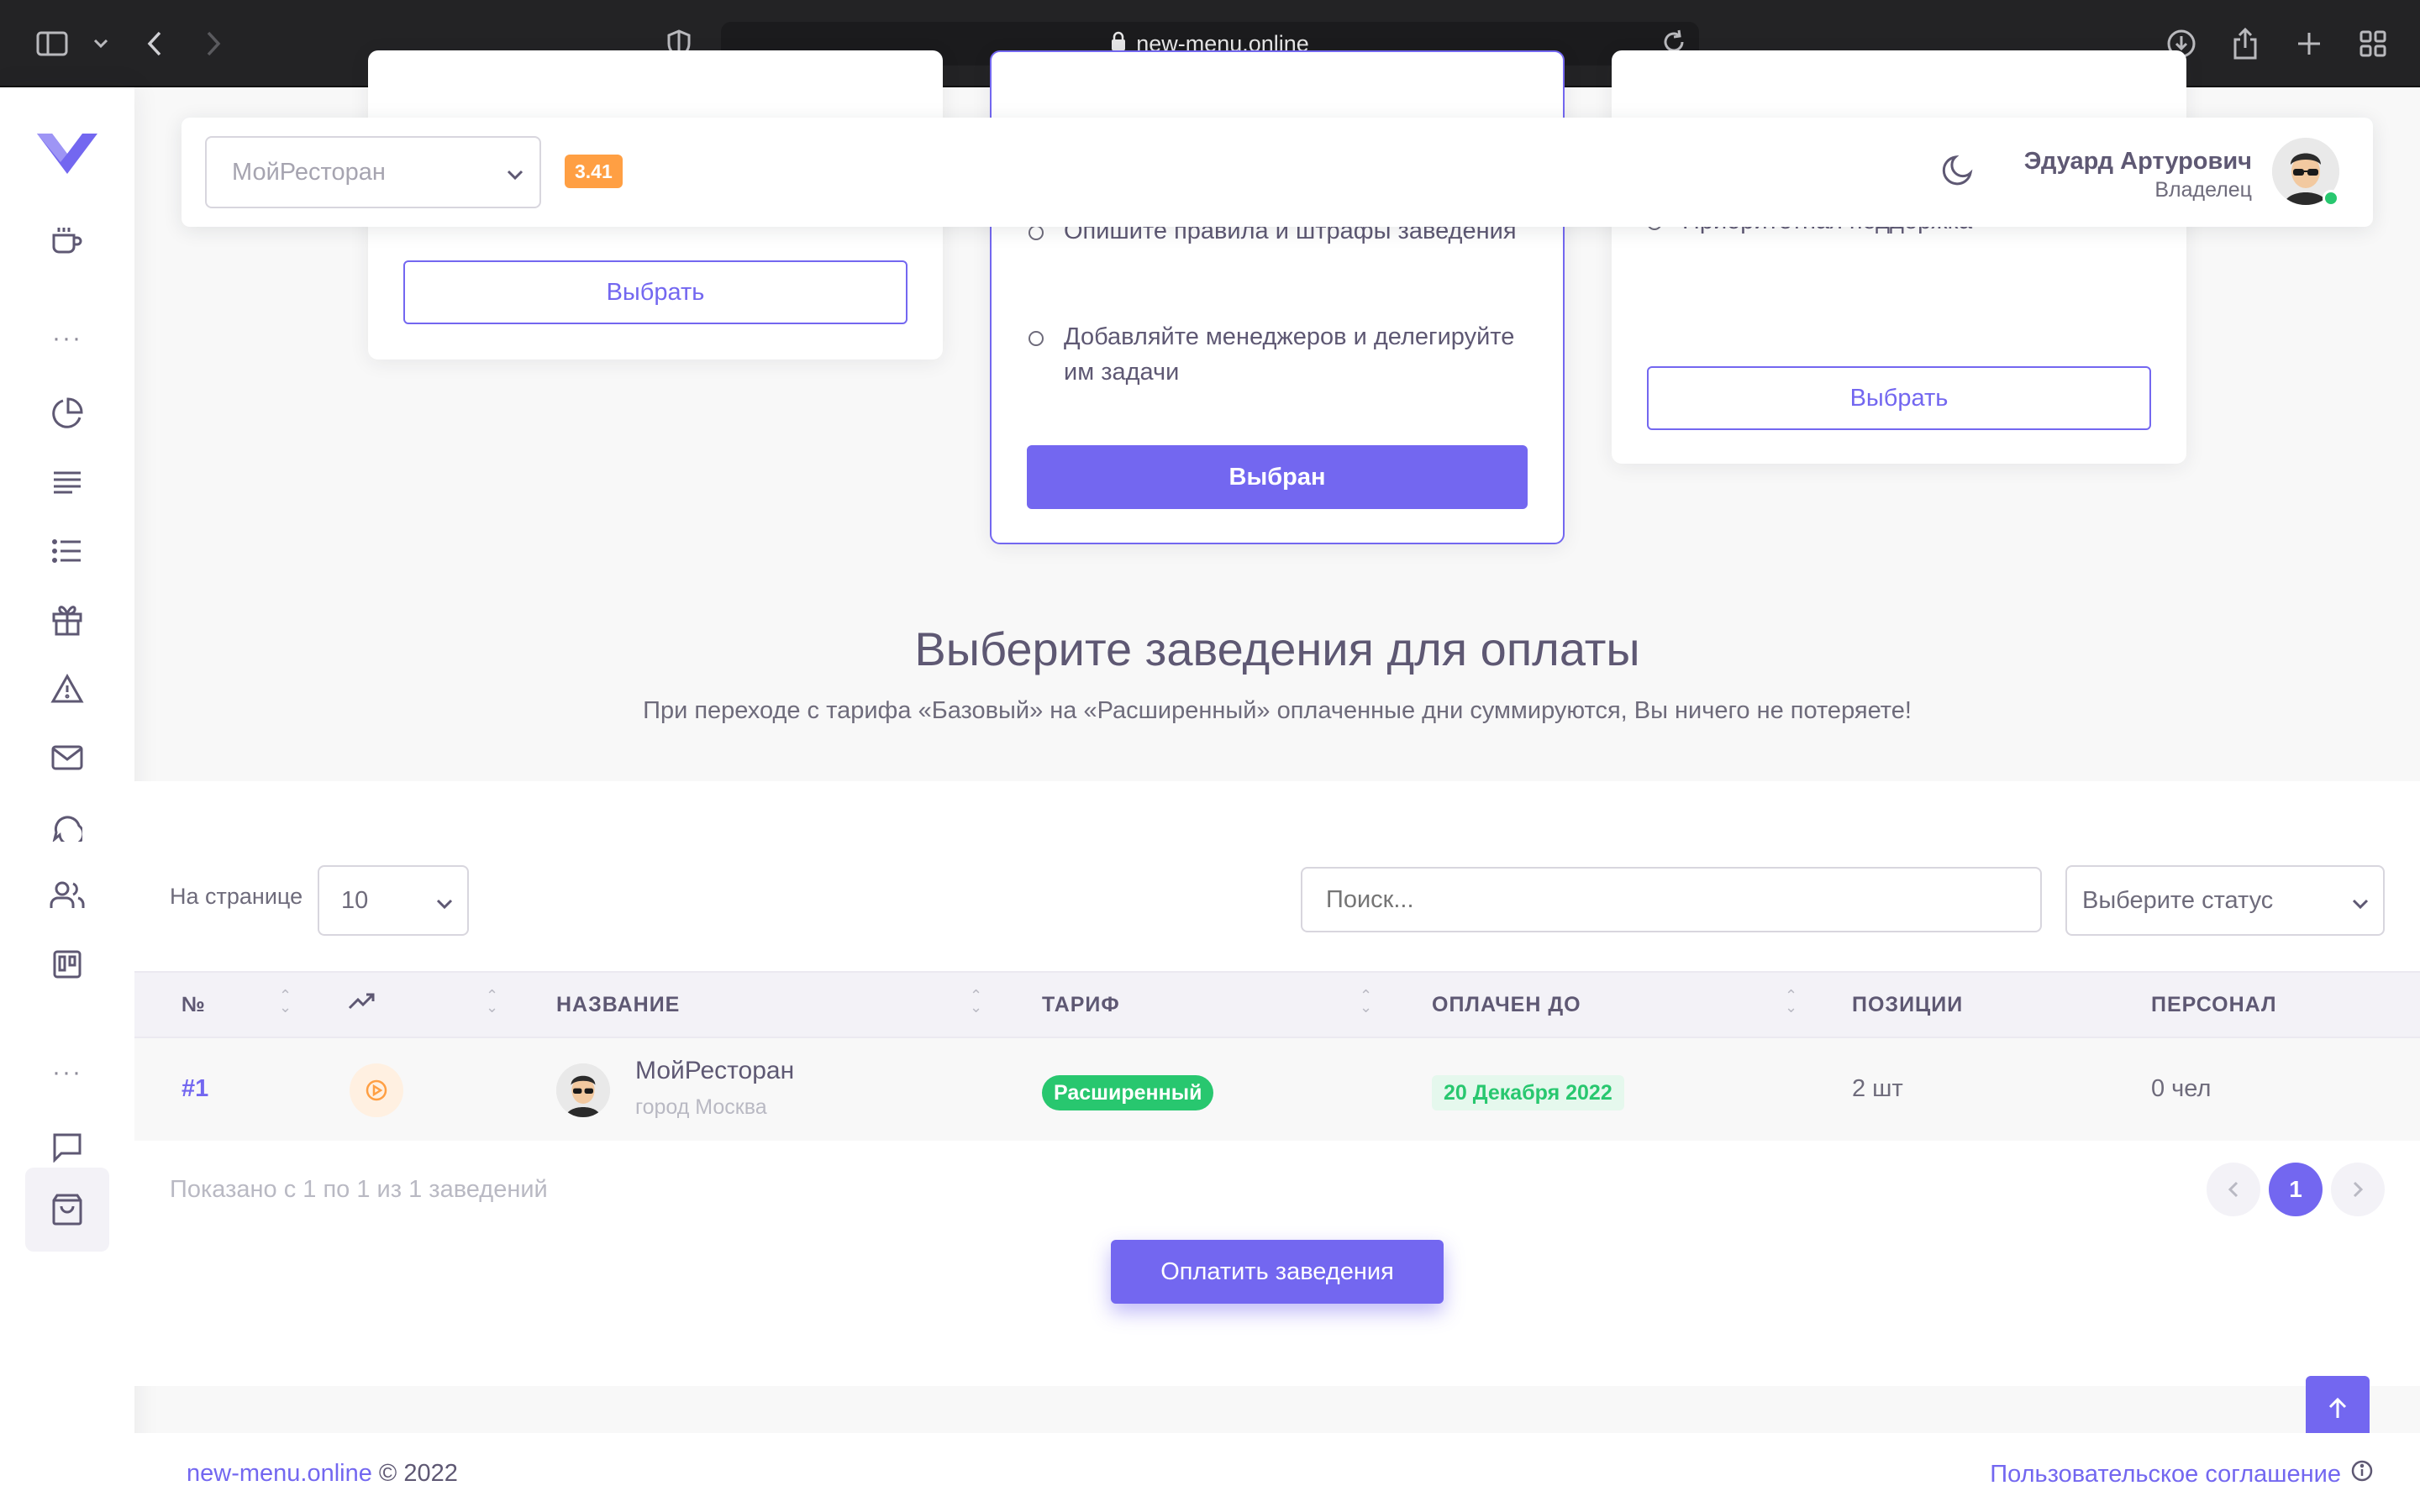 The width and height of the screenshot is (2420, 1512). Describe the element at coordinates (1877, 1088) in the screenshot. I see `positions-count: 2 шт` at that location.